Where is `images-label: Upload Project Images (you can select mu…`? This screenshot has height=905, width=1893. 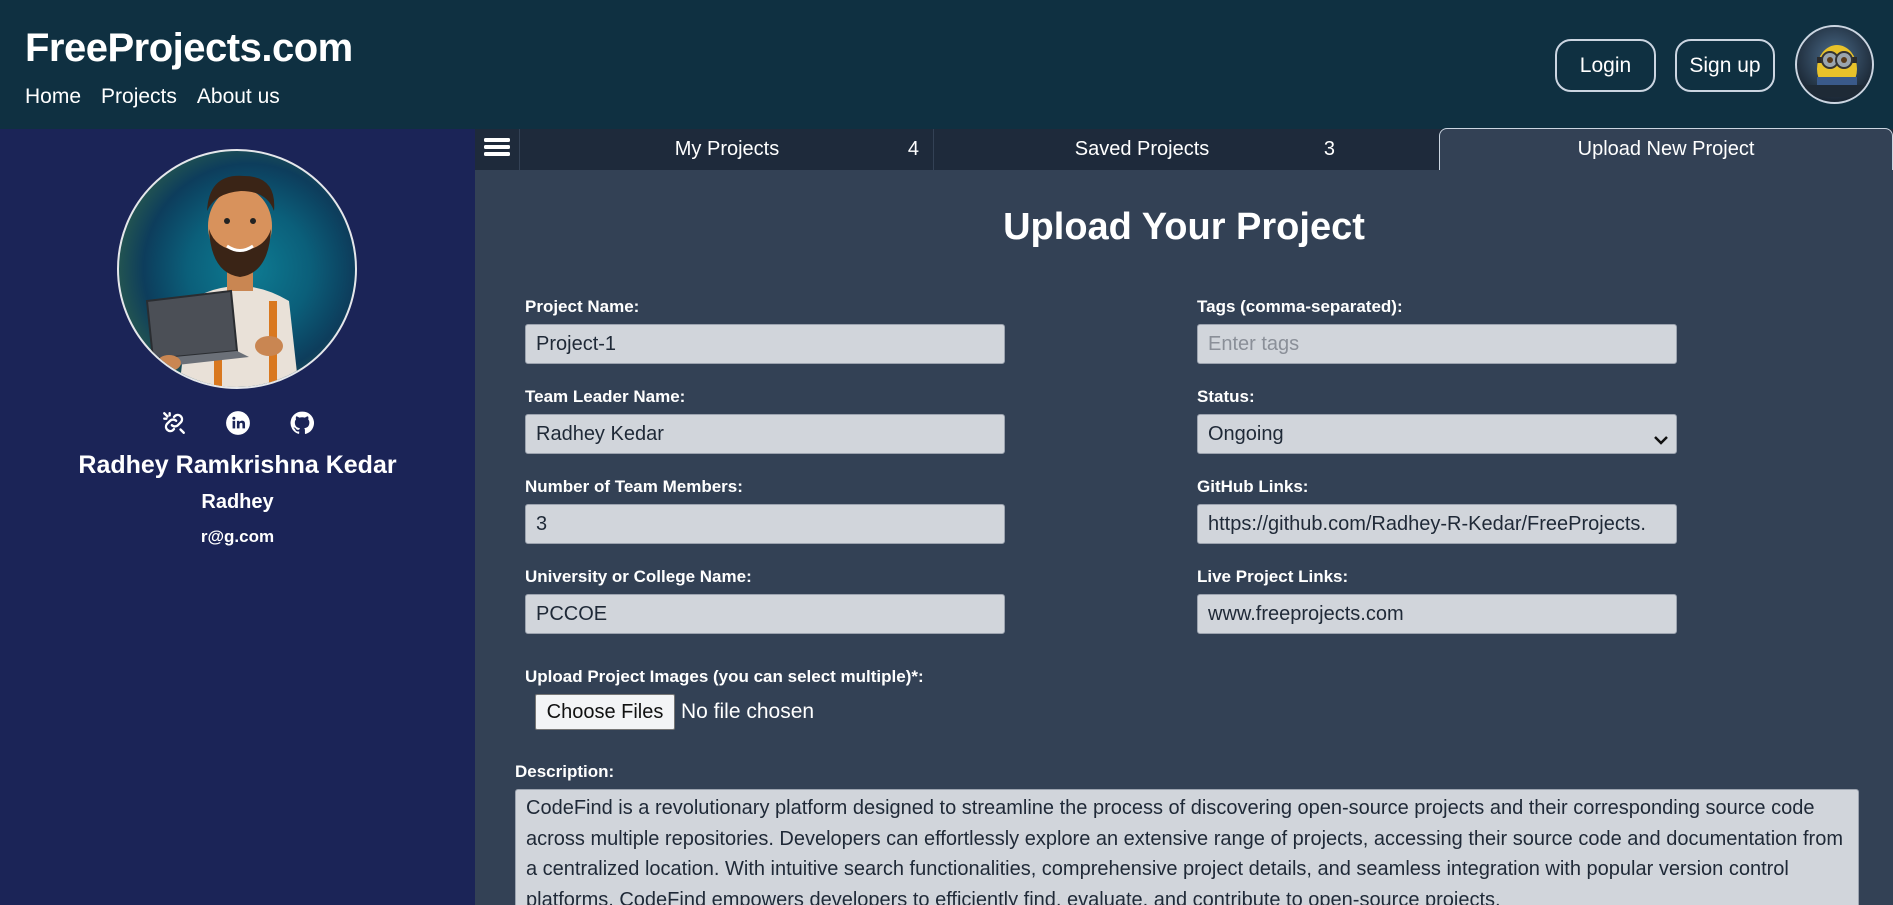
images-label: Upload Project Images (you can select mu… is located at coordinates (724, 676).